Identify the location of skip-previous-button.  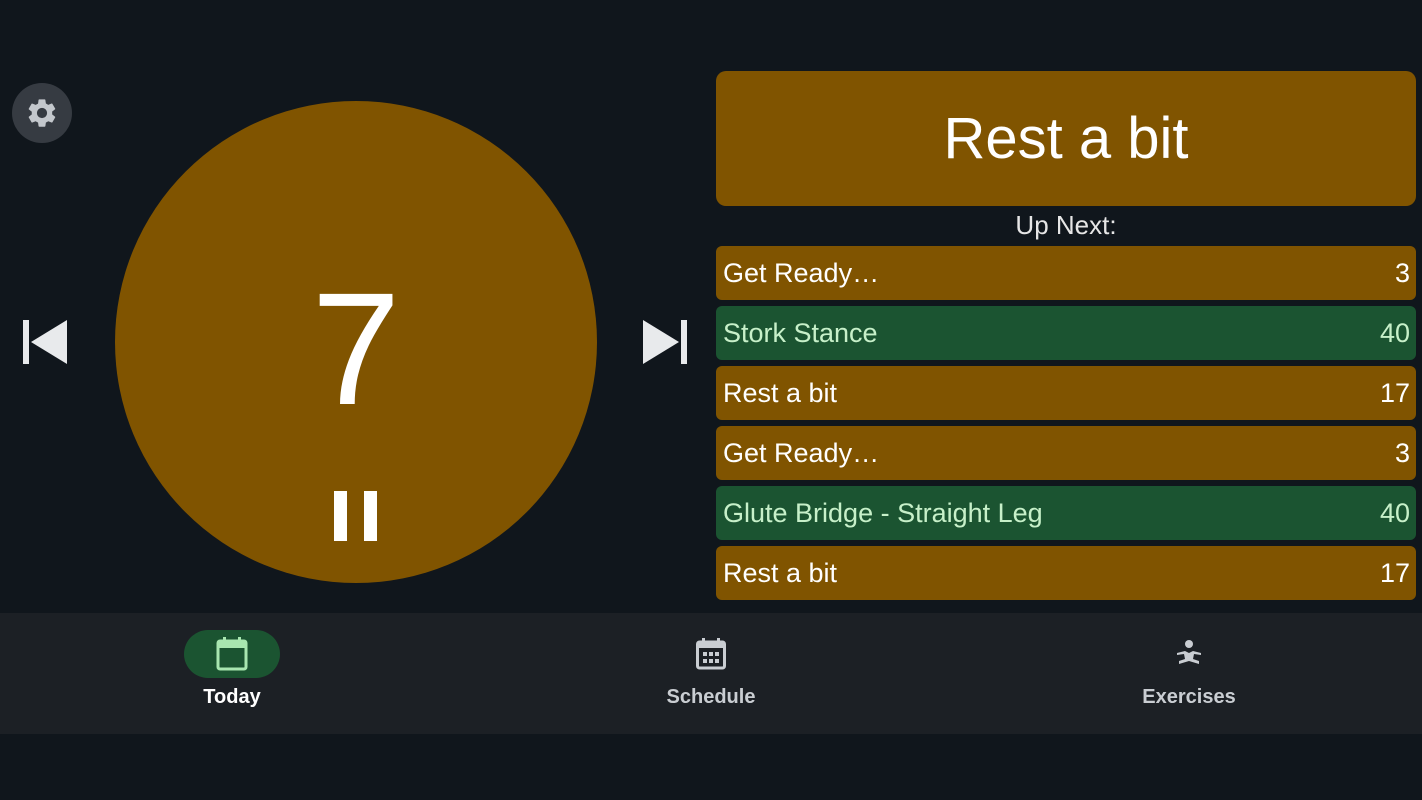
(45, 342).